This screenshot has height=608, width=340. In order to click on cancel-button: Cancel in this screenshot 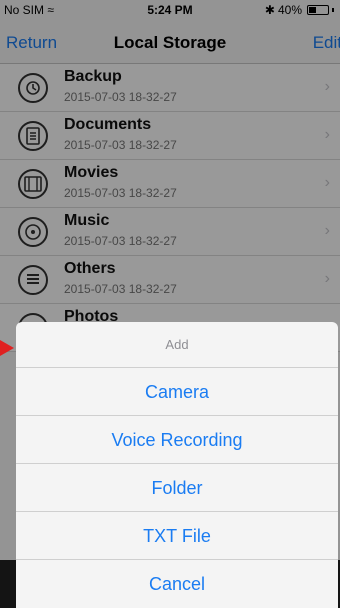, I will do `click(177, 584)`.